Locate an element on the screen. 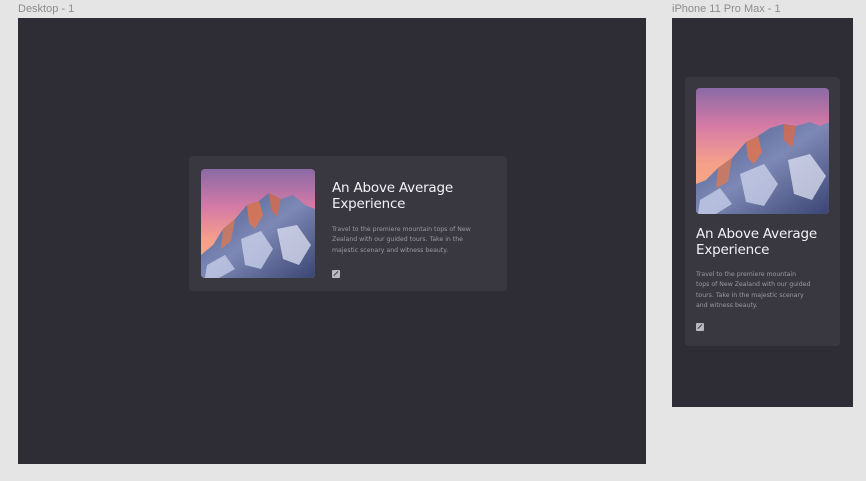  desktop-frame-label: Desktop - 1 is located at coordinates (46, 9).